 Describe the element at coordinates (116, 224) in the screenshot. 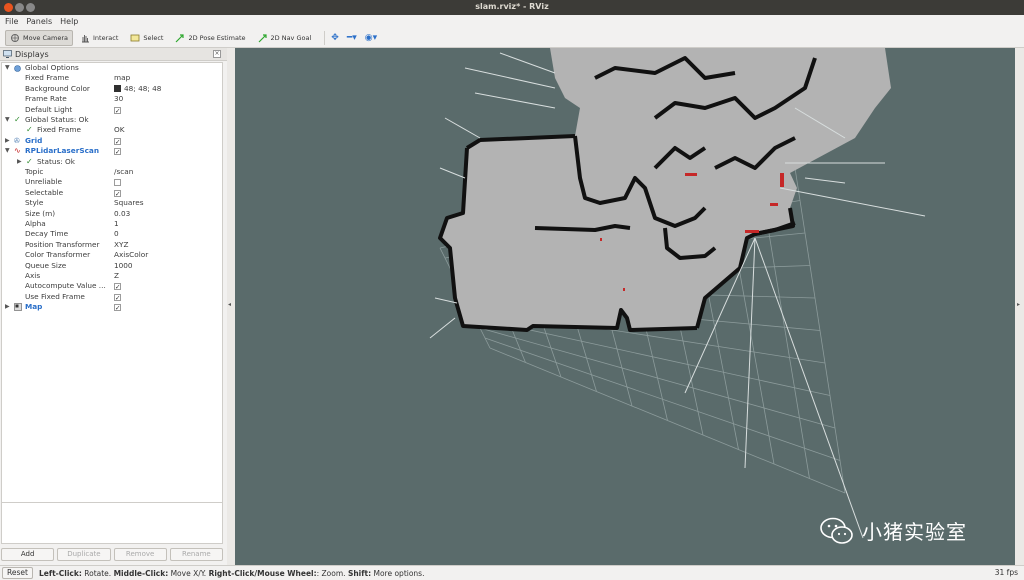

I see `row-value: 1` at that location.